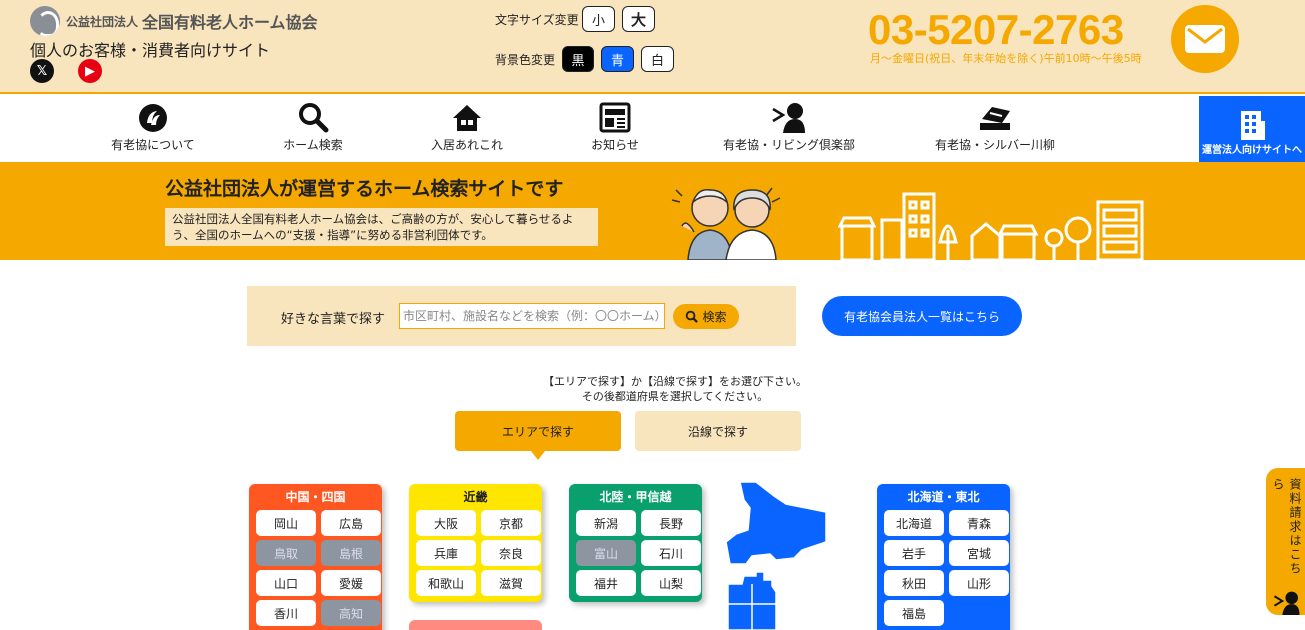 The width and height of the screenshot is (1305, 630). What do you see at coordinates (598, 19) in the screenshot?
I see `font-small-button: 小` at bounding box center [598, 19].